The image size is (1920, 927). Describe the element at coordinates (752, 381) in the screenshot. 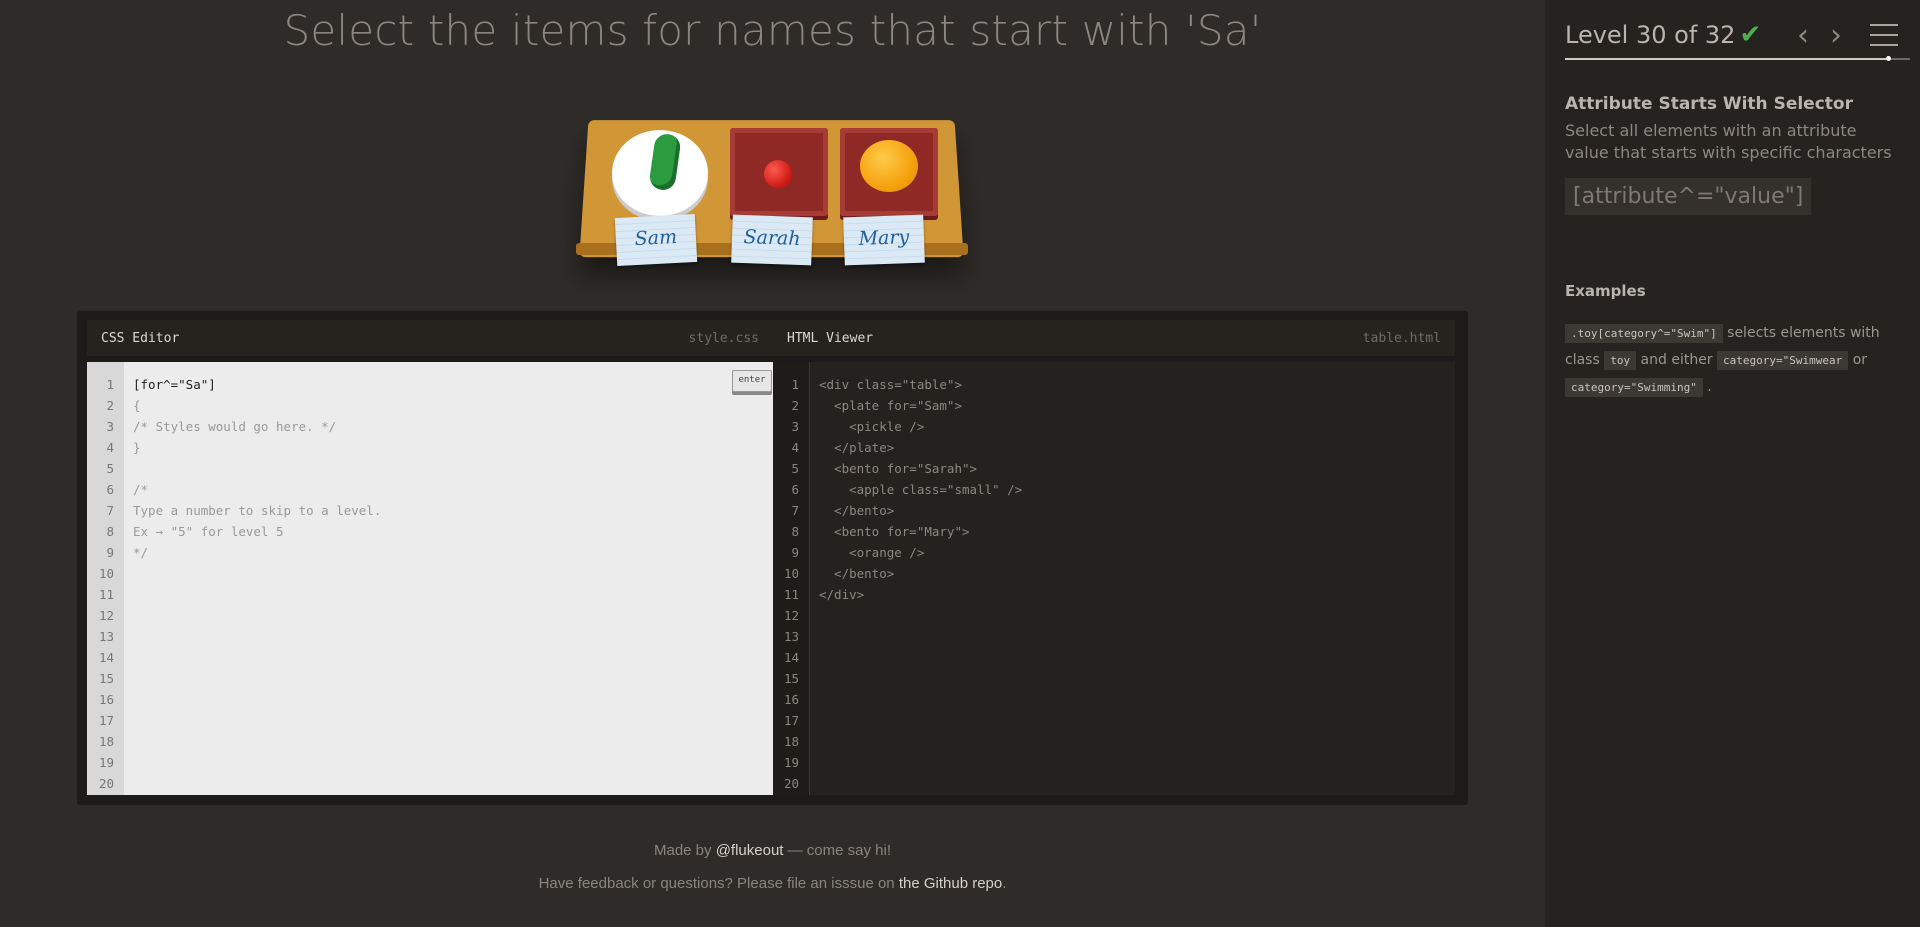

I see `enter-button: enter` at that location.